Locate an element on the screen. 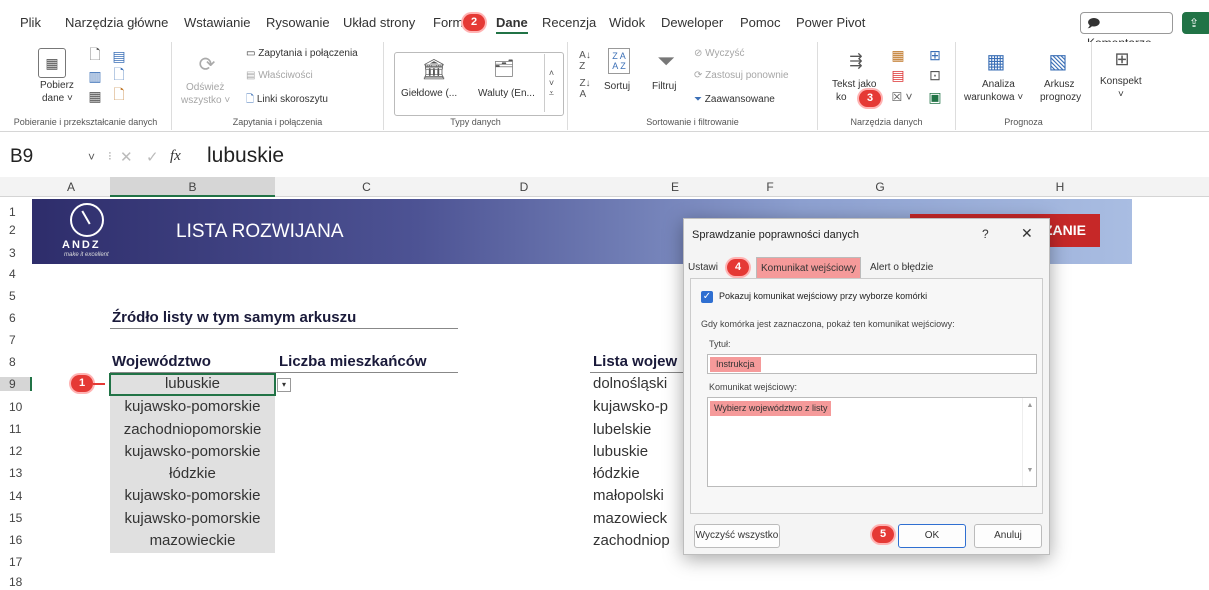 This screenshot has height=590, width=1209. tab-plik: Plik is located at coordinates (30, 22).